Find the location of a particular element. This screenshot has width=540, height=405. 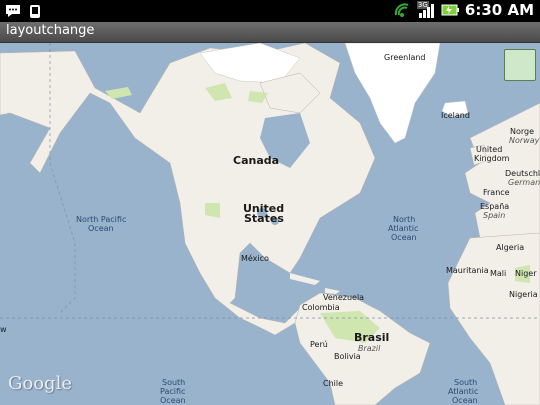

label-brasil: Brasil is located at coordinates (372, 337).